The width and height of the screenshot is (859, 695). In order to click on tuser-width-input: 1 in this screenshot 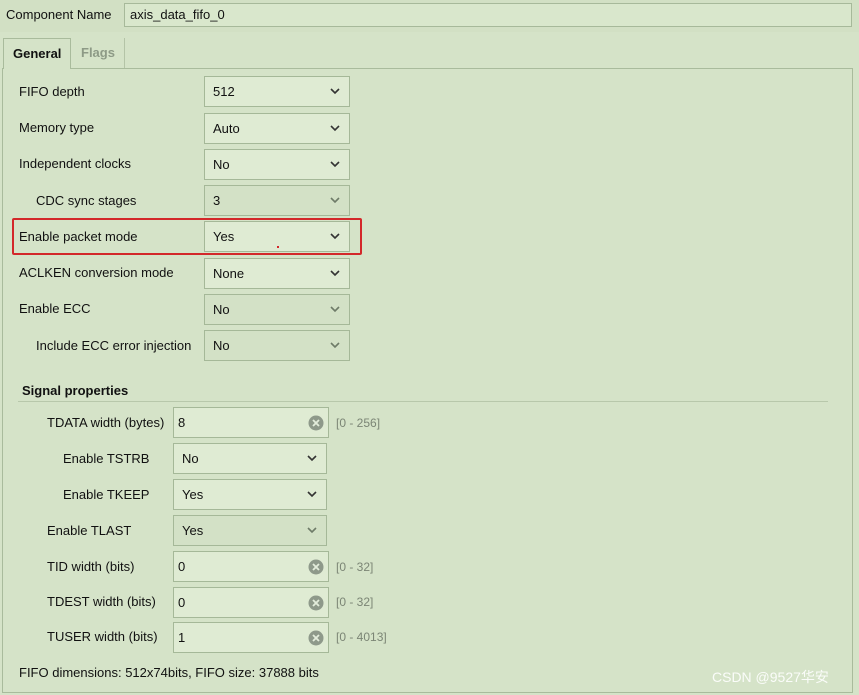, I will do `click(251, 637)`.